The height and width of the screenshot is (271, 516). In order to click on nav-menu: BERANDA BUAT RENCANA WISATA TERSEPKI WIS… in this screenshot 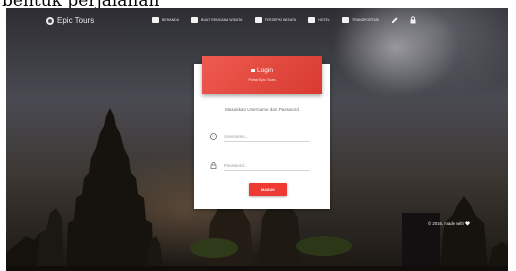, I will do `click(289, 20)`.